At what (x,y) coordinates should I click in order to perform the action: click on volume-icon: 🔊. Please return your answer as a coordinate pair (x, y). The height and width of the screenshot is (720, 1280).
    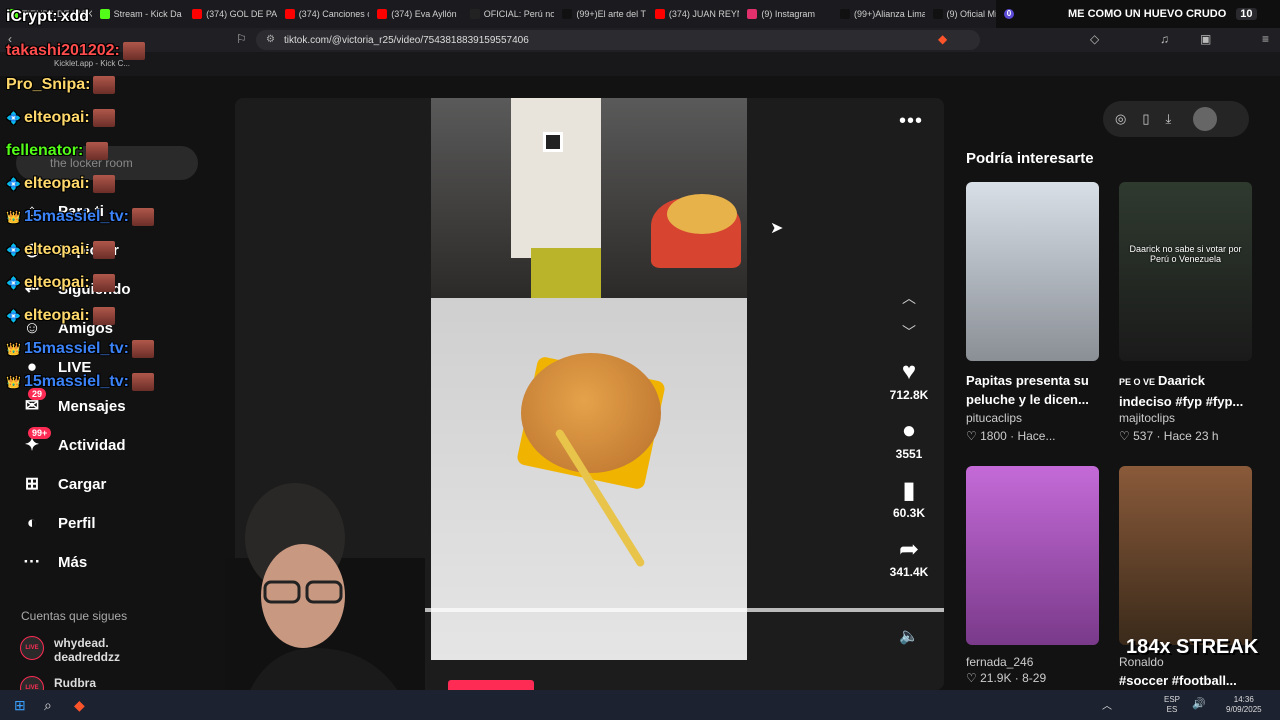
    Looking at the image, I should click on (1199, 703).